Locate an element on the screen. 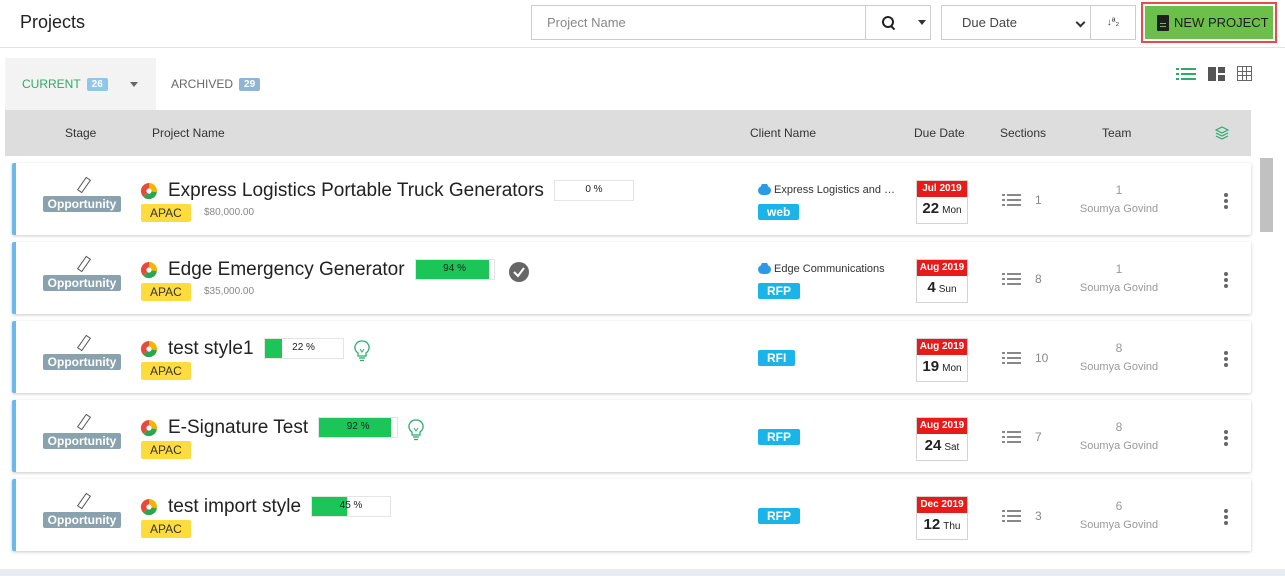 The width and height of the screenshot is (1285, 576). due-month: Dec 2019 is located at coordinates (942, 505).